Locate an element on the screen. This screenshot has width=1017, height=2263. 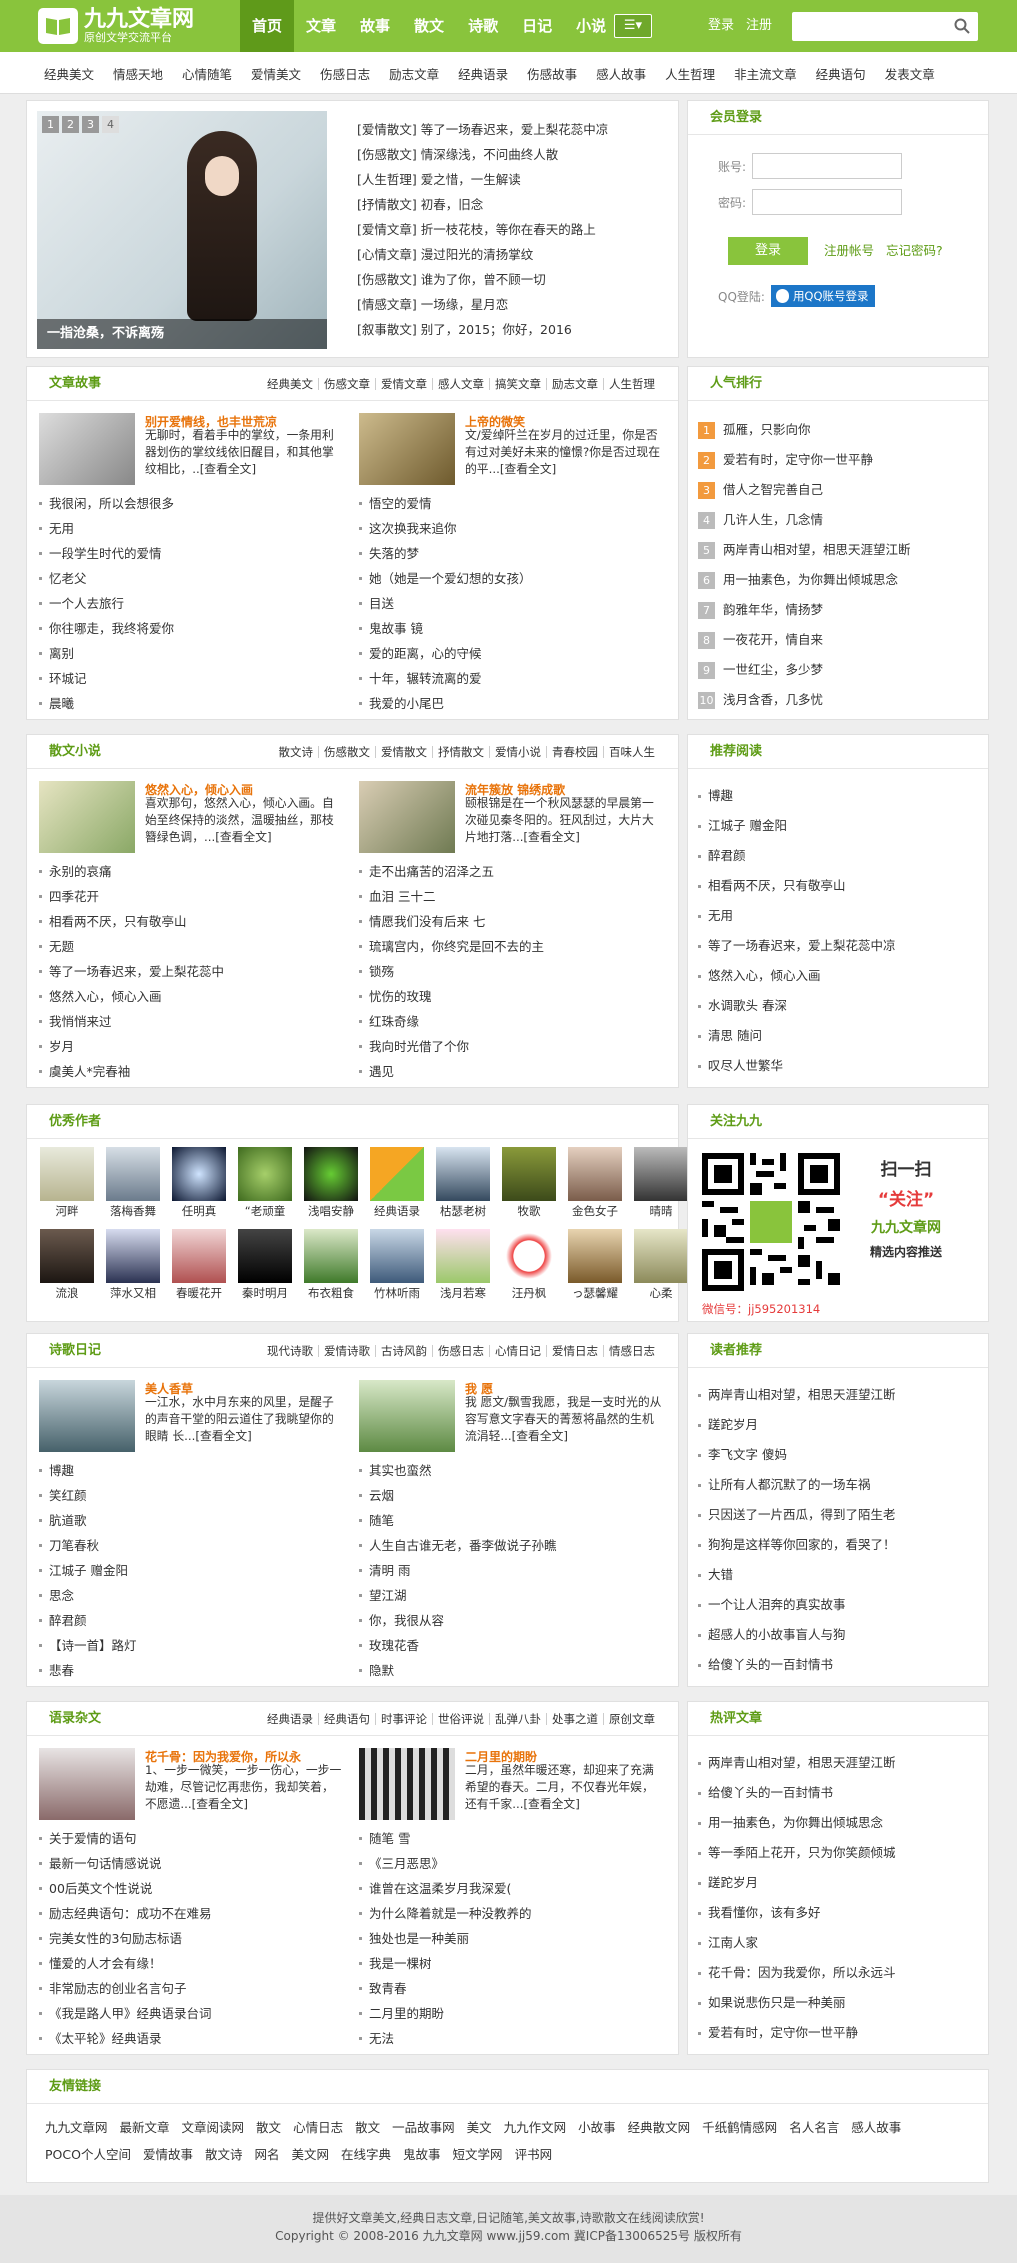
list-item: 狗狗是这样等你回家的，看哭了！ is located at coordinates (820, 1545).